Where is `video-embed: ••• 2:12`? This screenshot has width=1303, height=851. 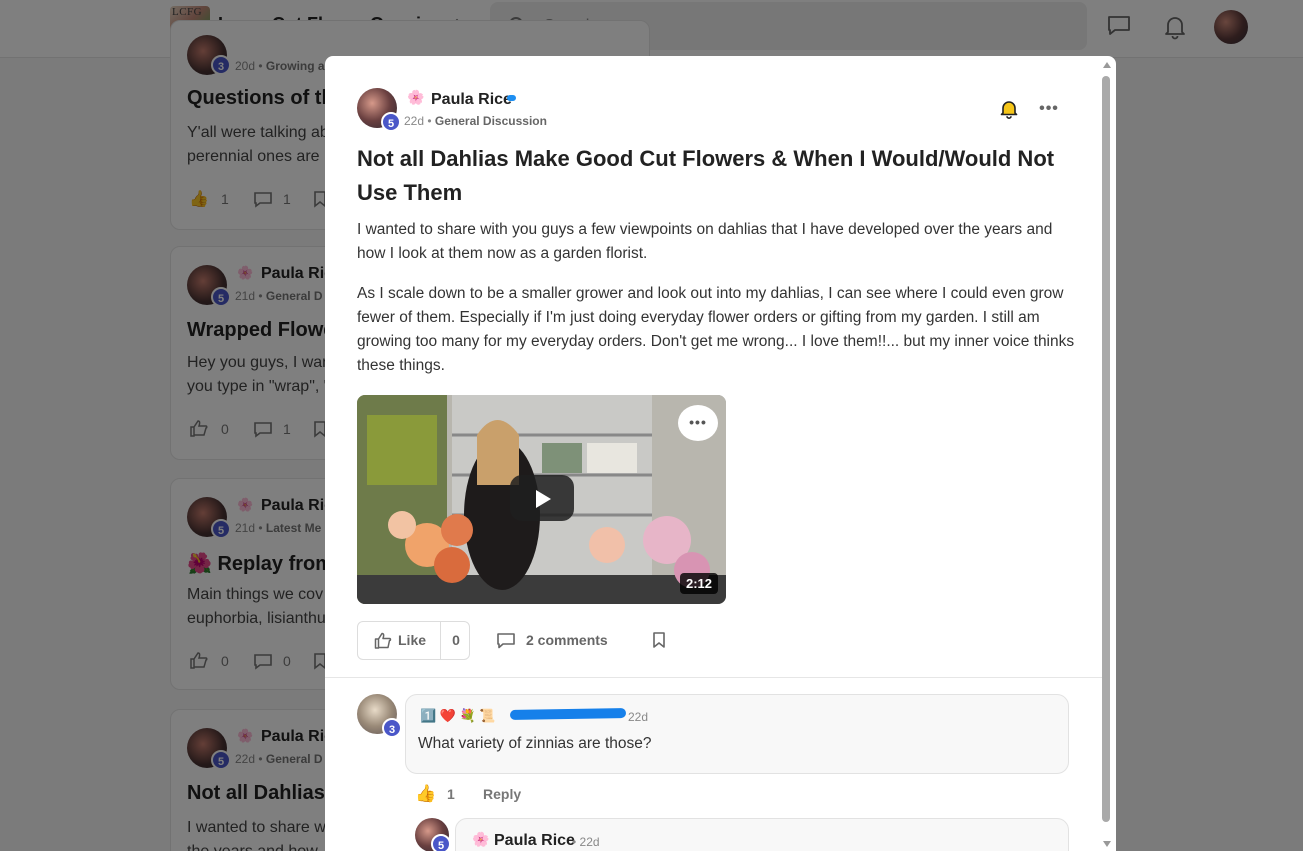
video-embed: ••• 2:12 is located at coordinates (541, 499).